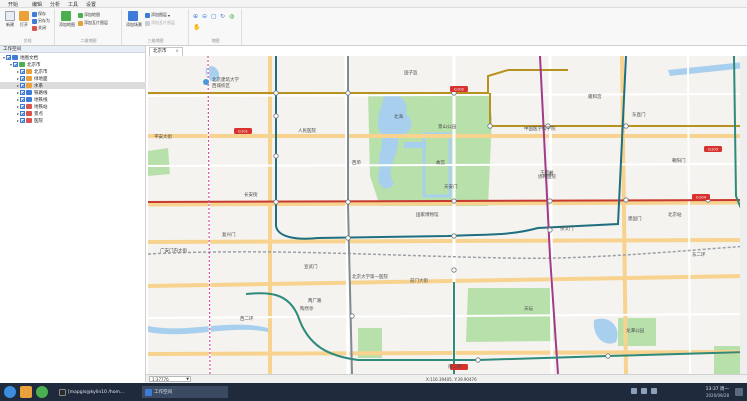 The height and width of the screenshot is (401, 747). Describe the element at coordinates (89, 15) in the screenshot. I see `add-map-button: 添加地图` at that location.